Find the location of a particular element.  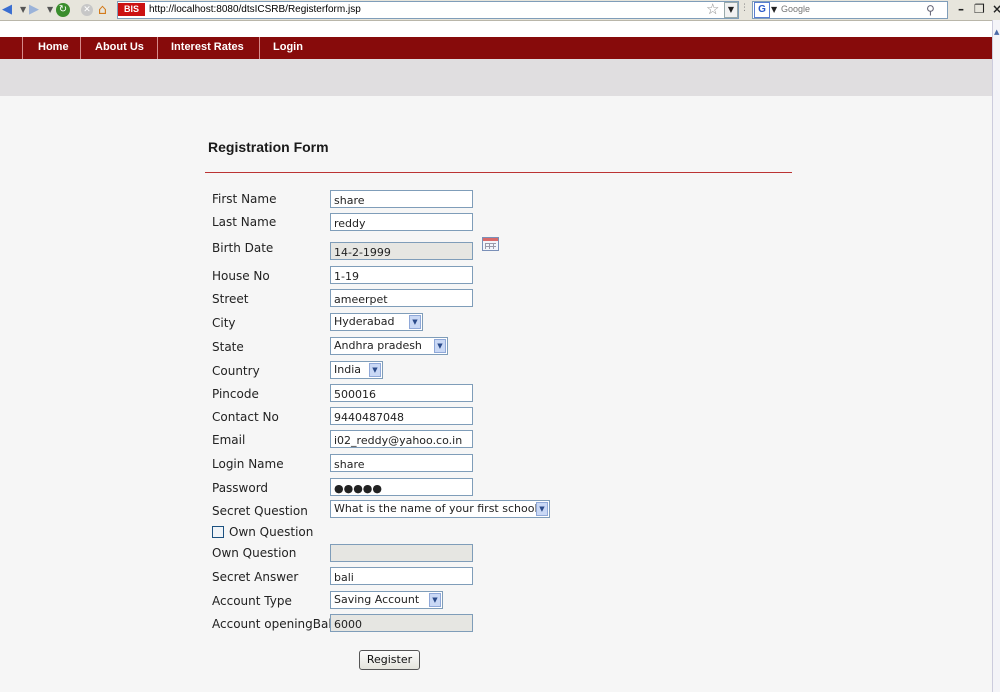

country-label: Country is located at coordinates (236, 371).